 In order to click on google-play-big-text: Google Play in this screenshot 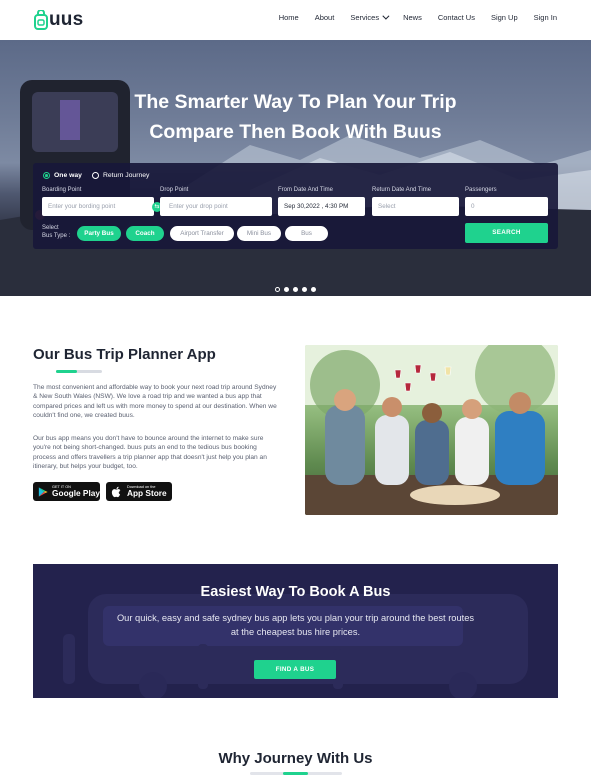, I will do `click(76, 493)`.